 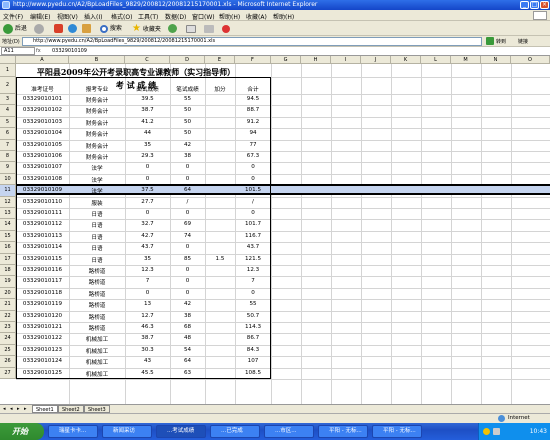 What do you see at coordinates (147, 259) in the screenshot?
I see `cell-interview: 35` at bounding box center [147, 259].